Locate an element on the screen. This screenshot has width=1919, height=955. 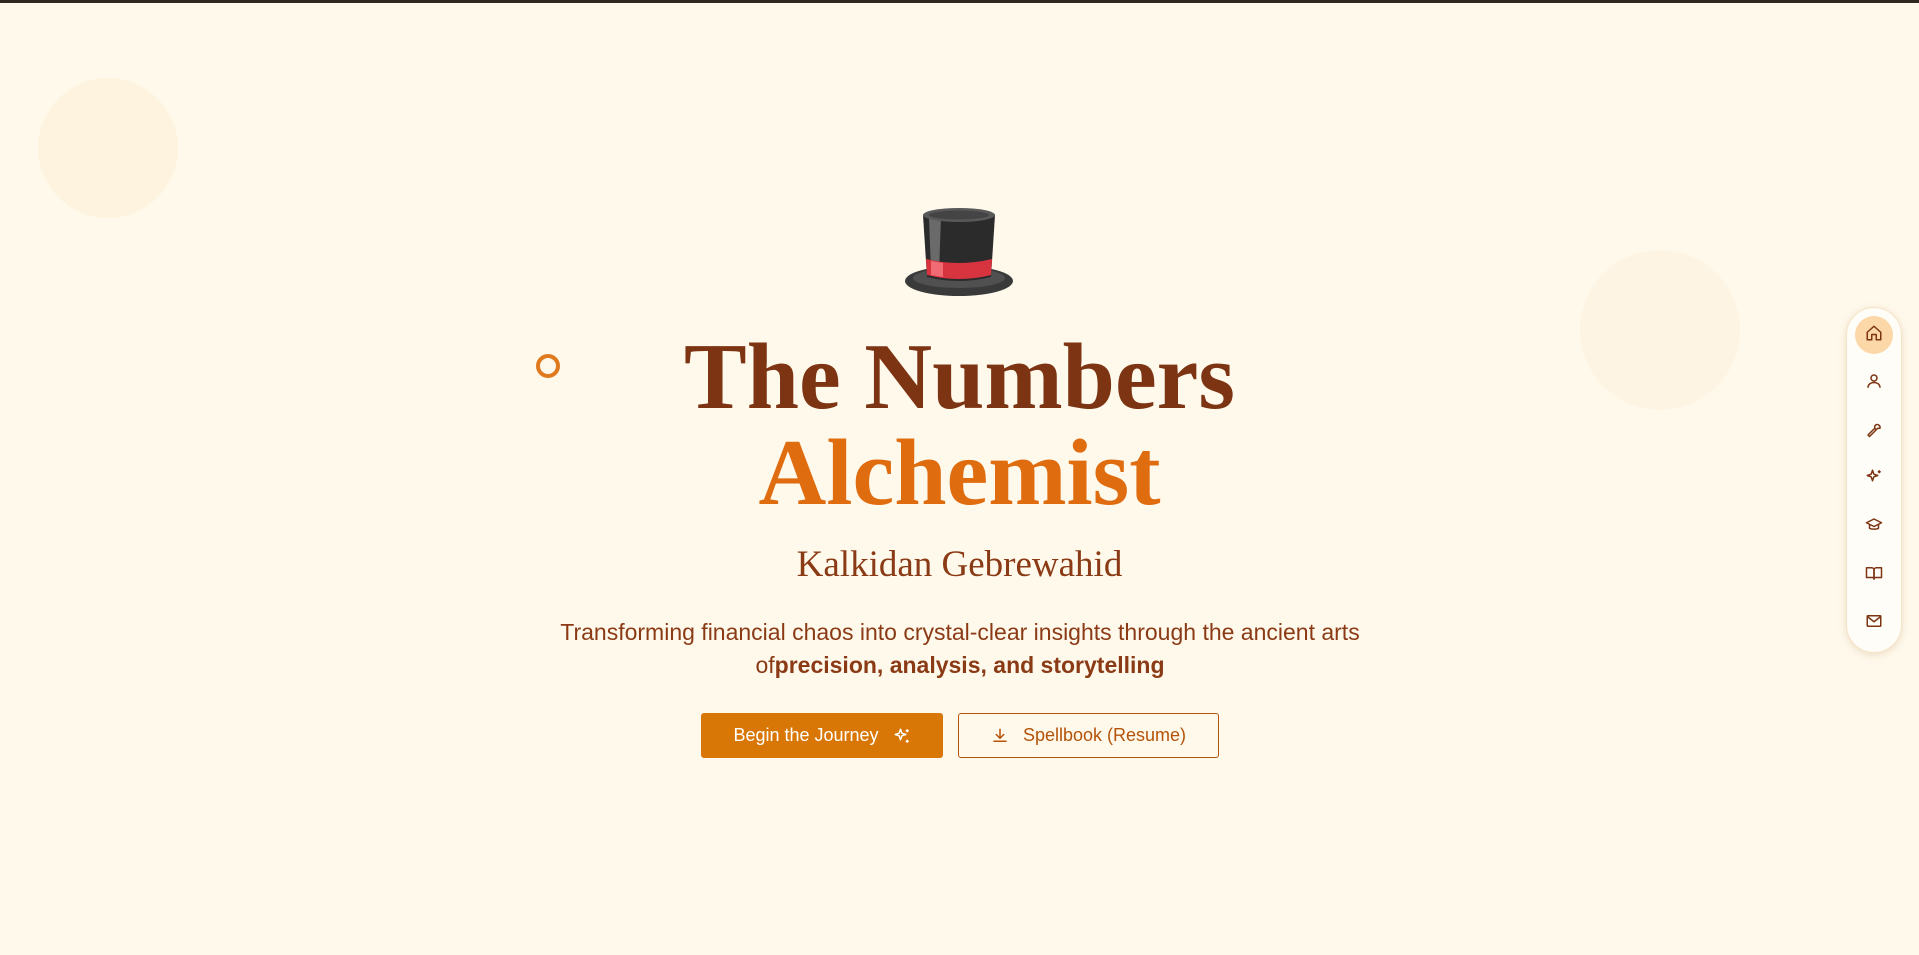
home-icon is located at coordinates (1874, 335).